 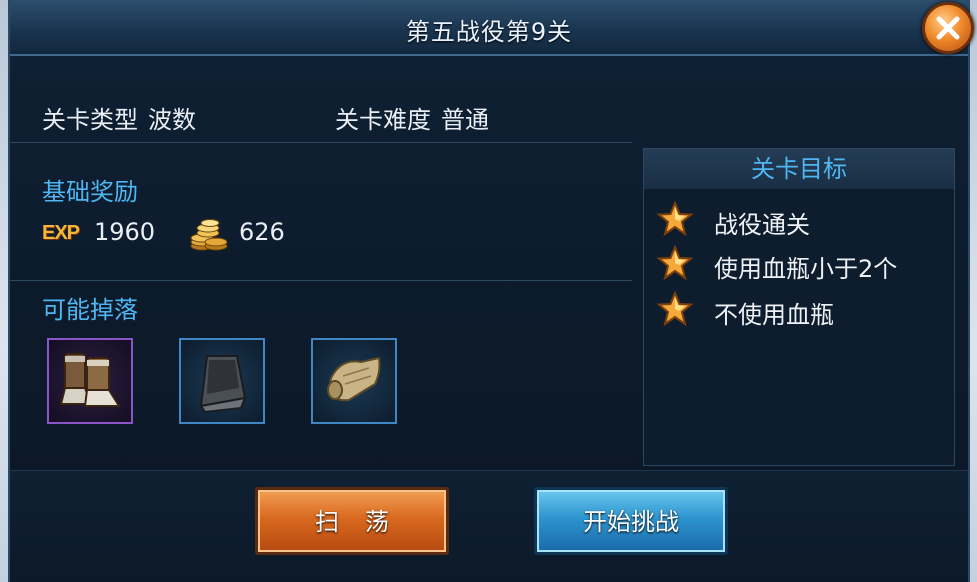 What do you see at coordinates (90, 192) in the screenshot?
I see `base-rewards-title: 基础奖励` at bounding box center [90, 192].